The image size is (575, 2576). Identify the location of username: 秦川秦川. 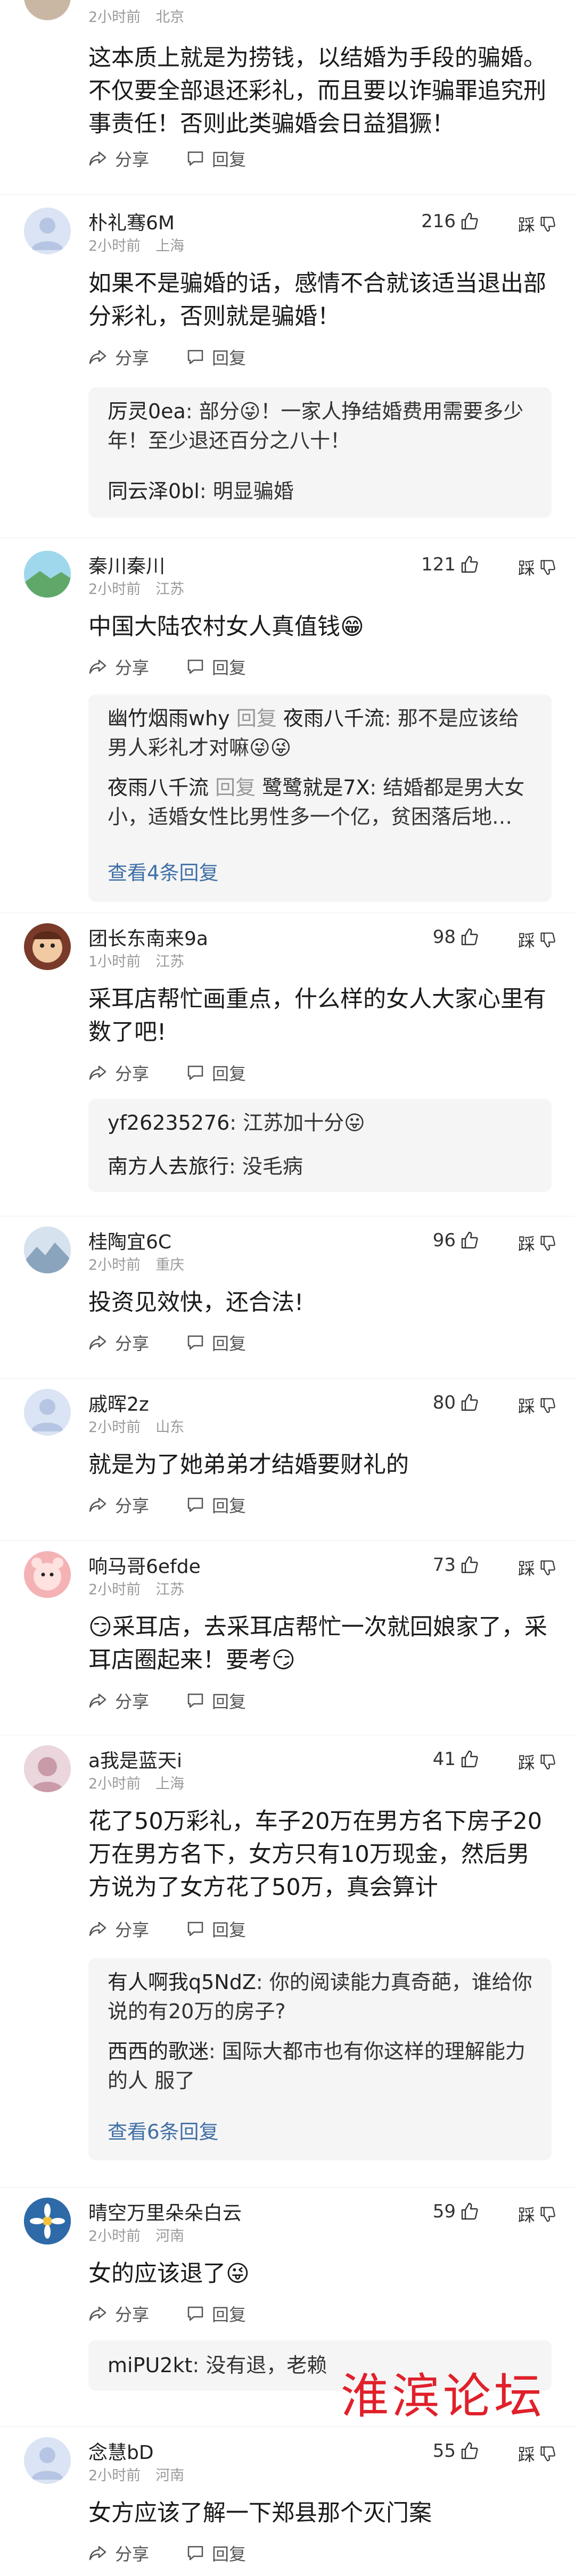
(126, 564).